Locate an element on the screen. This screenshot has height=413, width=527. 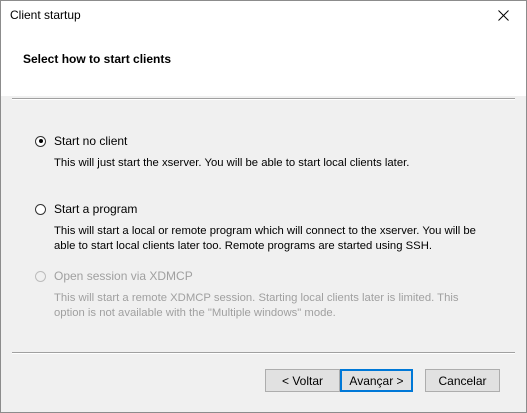
option-label: Open session via XDMCP is located at coordinates (123, 276).